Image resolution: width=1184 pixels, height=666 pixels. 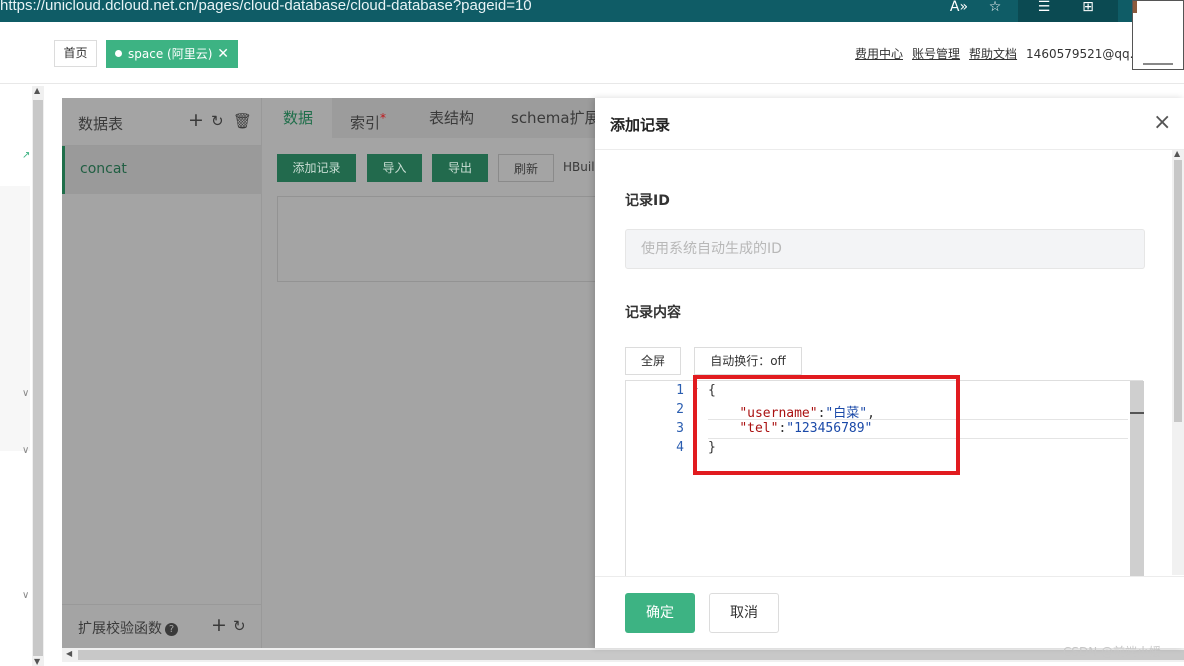 I want to click on close-tab-icon: ✕, so click(x=223, y=54).